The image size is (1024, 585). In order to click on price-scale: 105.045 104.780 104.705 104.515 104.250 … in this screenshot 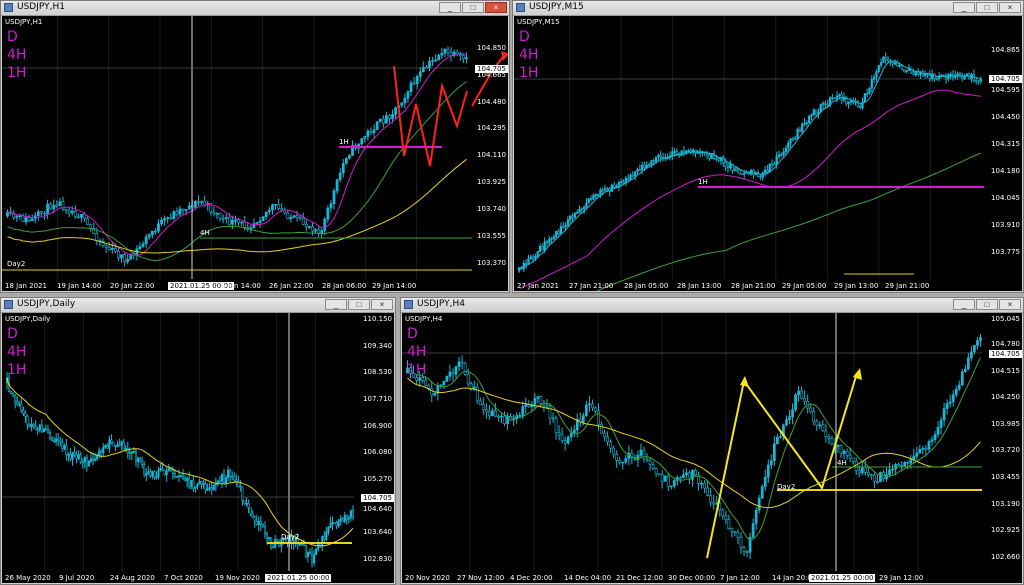, I will do `click(1003, 448)`.